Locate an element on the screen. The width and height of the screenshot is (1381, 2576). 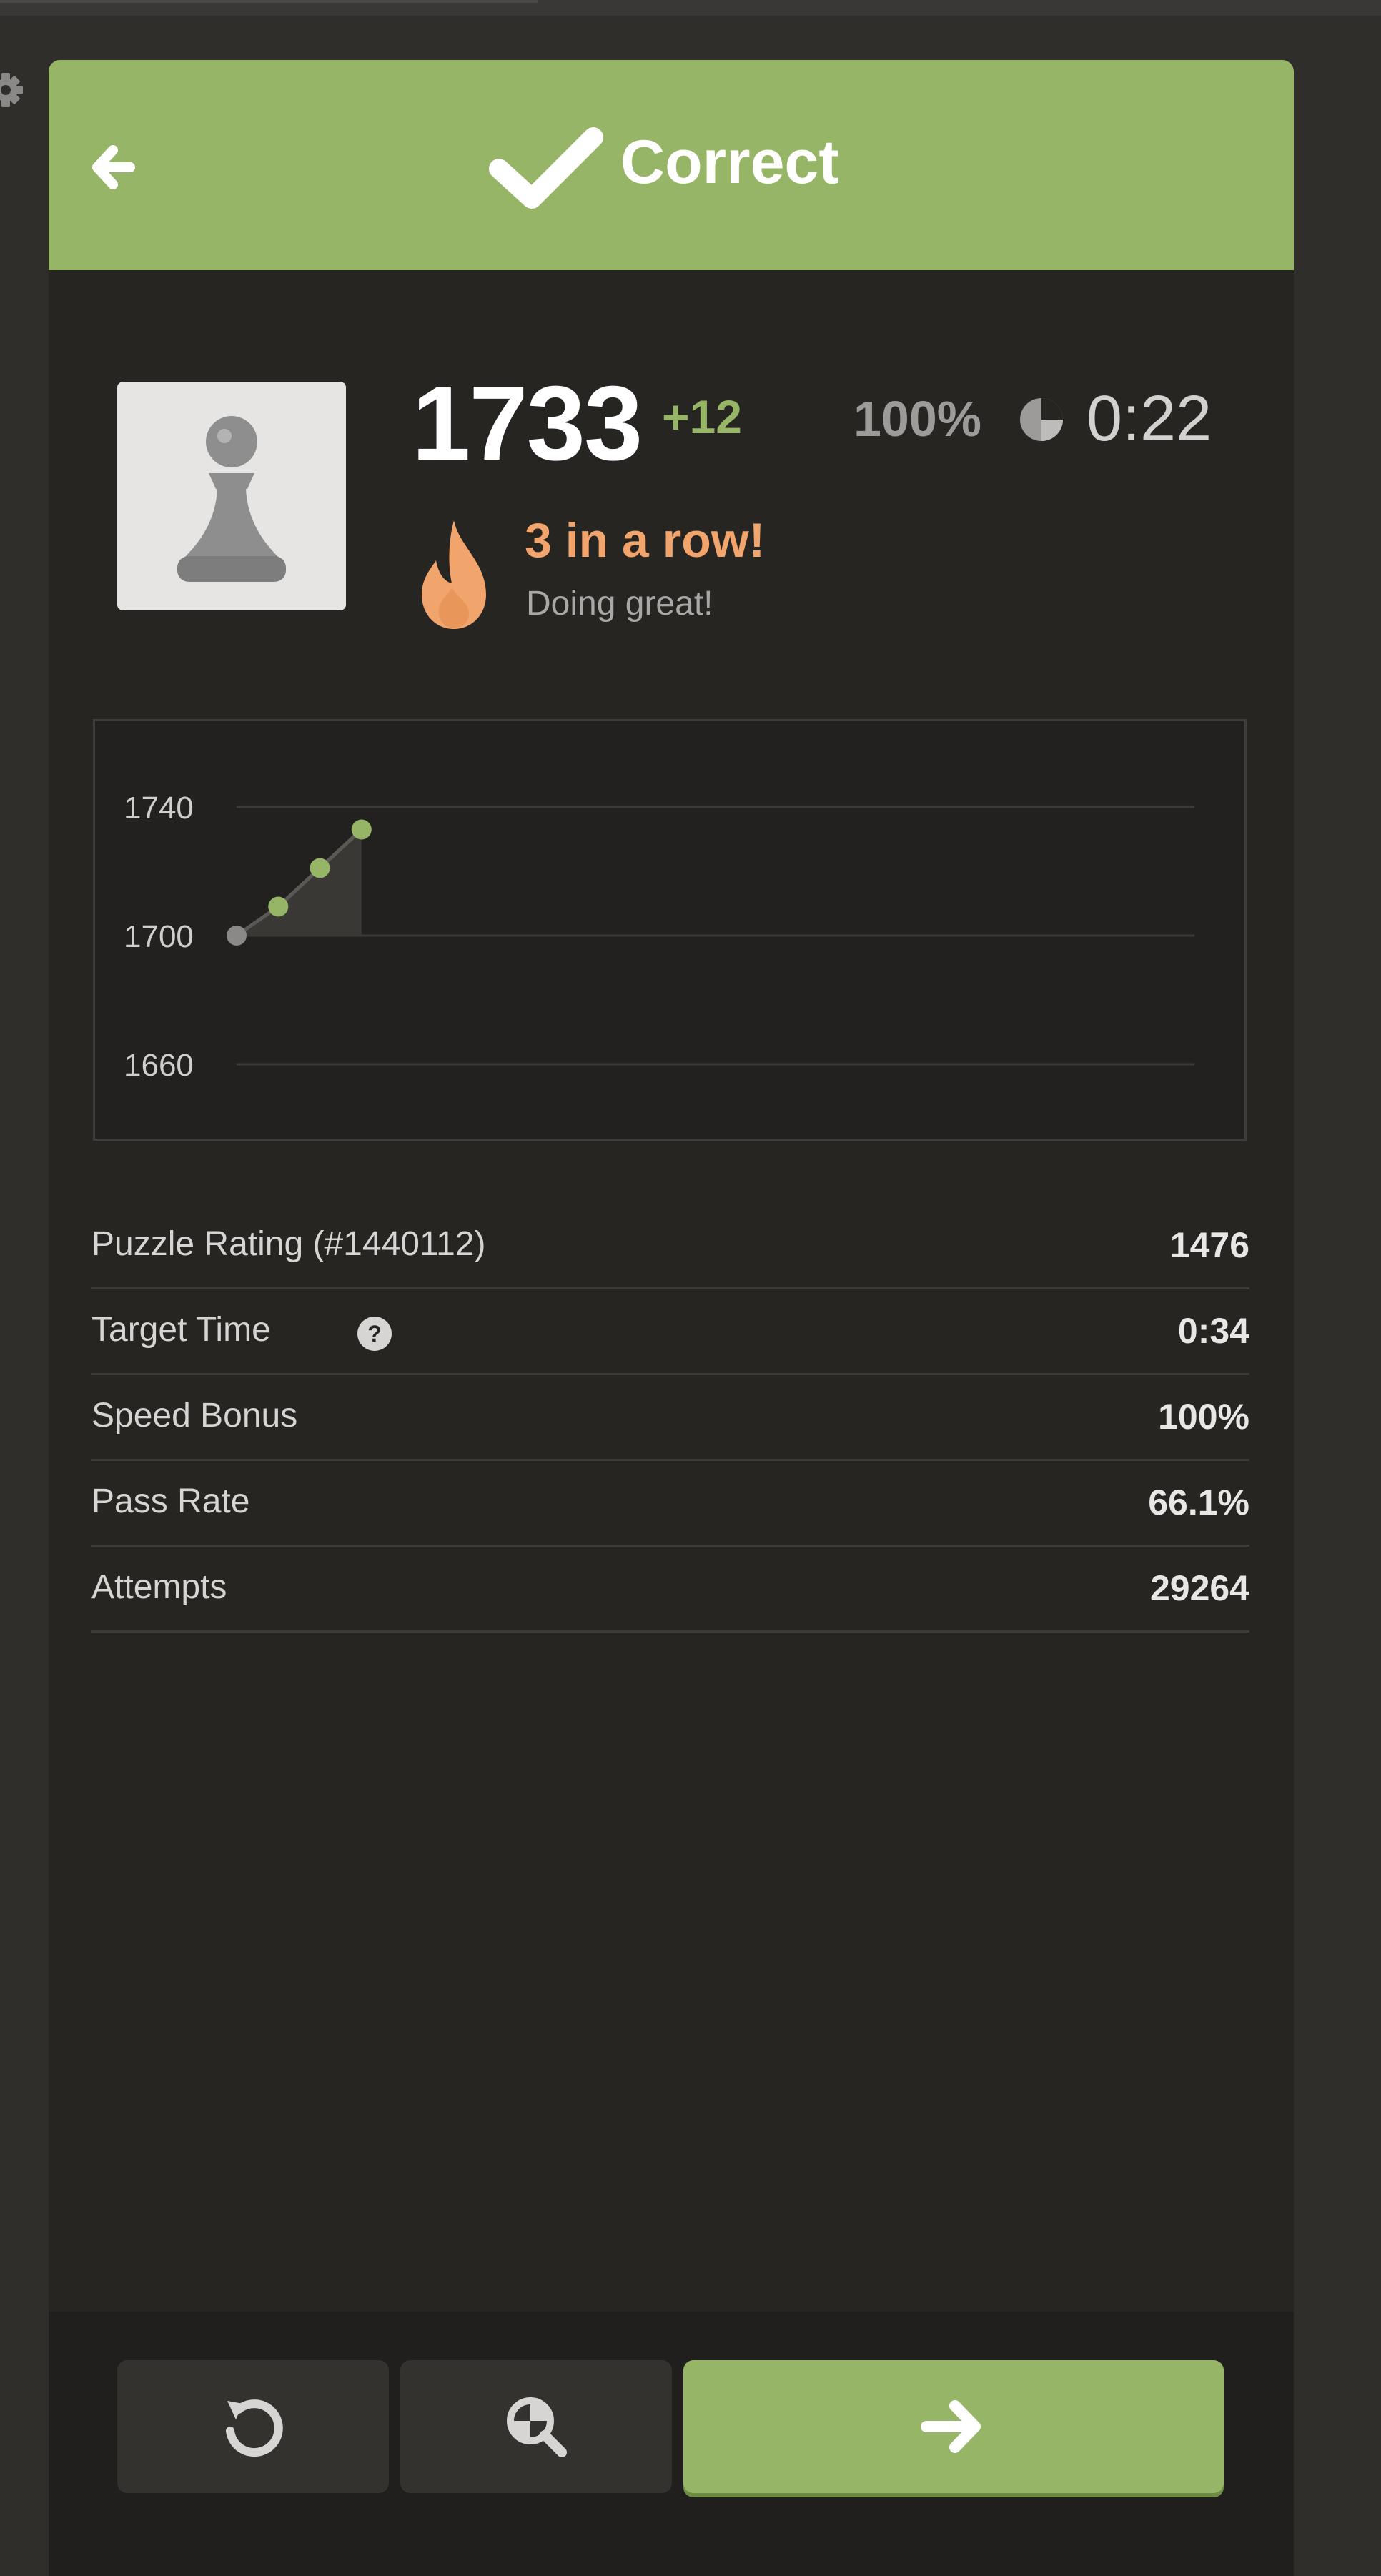
question-circle-icon: ? is located at coordinates (374, 1336).